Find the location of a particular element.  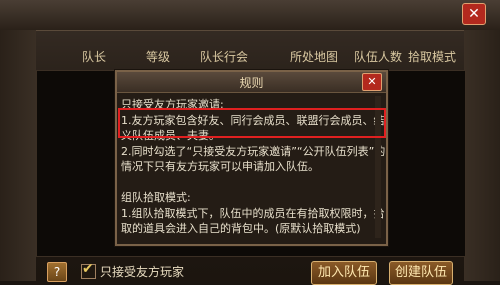

column-loot-mode: 拾取模式 is located at coordinates (432, 57).